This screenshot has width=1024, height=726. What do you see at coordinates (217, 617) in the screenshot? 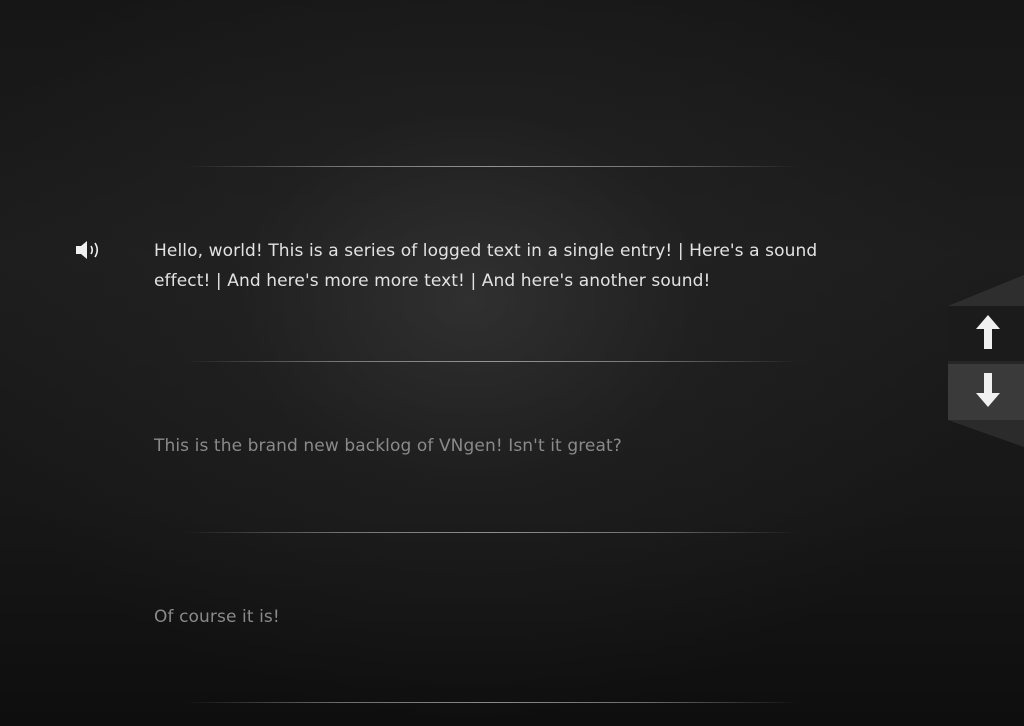
I see `backlog-entry-text: Of course it is!` at bounding box center [217, 617].